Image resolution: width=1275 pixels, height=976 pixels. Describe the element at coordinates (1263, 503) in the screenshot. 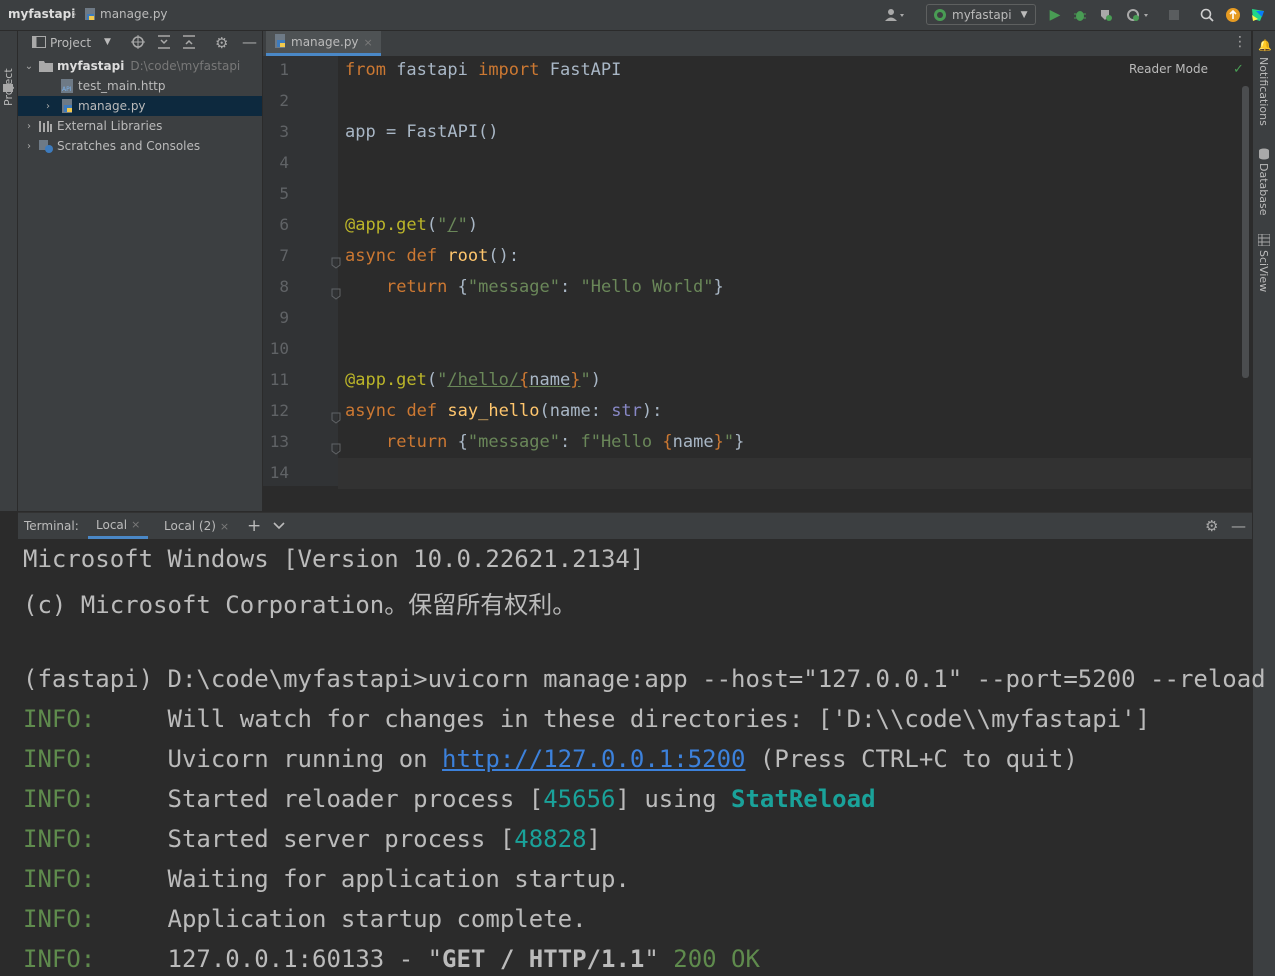

I see `right-tool-strip: 🔔 Notifications Database SciView` at that location.